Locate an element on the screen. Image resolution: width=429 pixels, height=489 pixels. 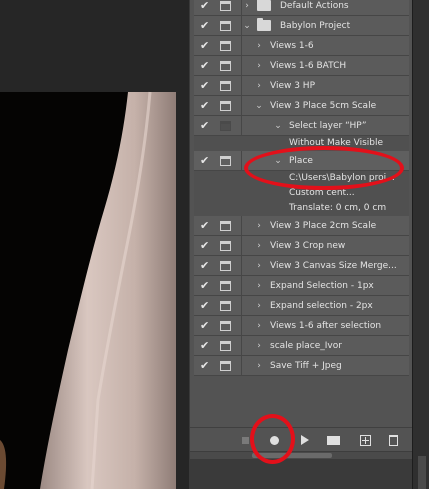
delete-button is located at coordinates (393, 440).